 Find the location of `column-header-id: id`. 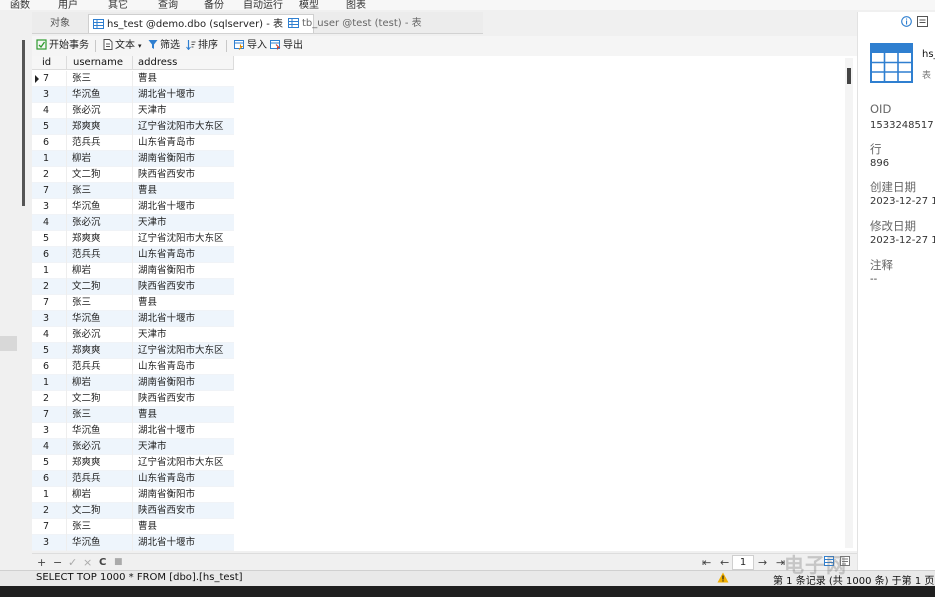

column-header-id: id is located at coordinates (49, 63).